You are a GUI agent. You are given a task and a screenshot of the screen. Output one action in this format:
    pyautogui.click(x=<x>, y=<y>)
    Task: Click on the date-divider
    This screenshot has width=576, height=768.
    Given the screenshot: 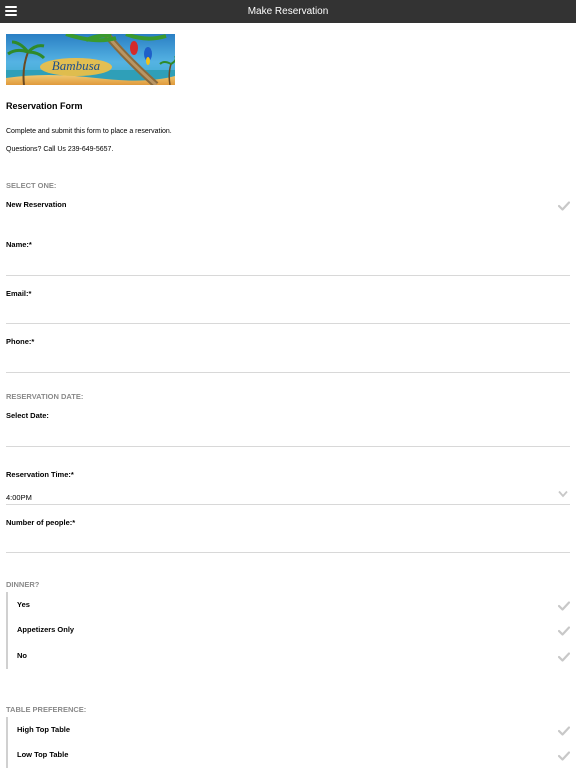 What is the action you would take?
    pyautogui.click(x=288, y=446)
    